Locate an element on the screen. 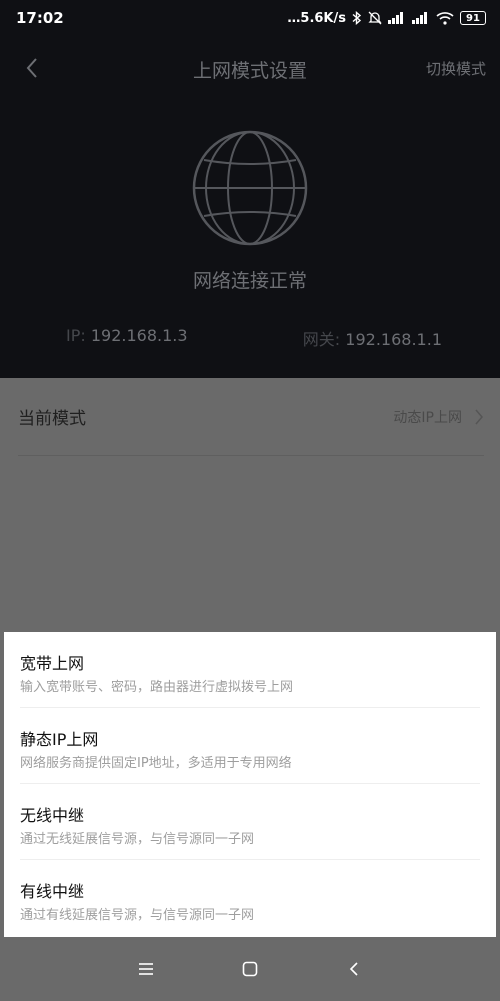  signal-icon is located at coordinates (397, 18).